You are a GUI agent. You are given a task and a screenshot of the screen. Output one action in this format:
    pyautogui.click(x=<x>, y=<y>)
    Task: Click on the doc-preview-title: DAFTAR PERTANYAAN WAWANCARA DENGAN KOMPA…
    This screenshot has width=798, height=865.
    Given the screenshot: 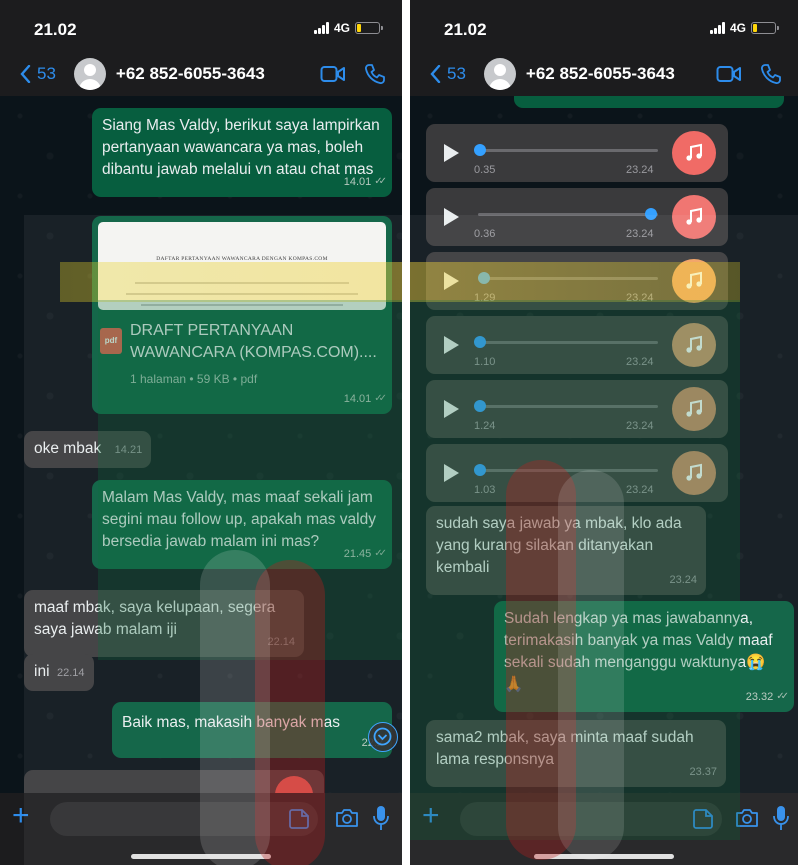 What is the action you would take?
    pyautogui.click(x=242, y=259)
    